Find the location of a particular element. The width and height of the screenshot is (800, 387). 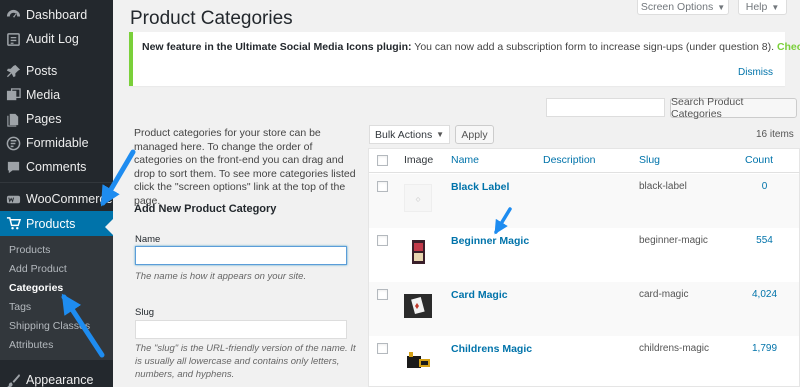

column-slug: Slug is located at coordinates (649, 160).